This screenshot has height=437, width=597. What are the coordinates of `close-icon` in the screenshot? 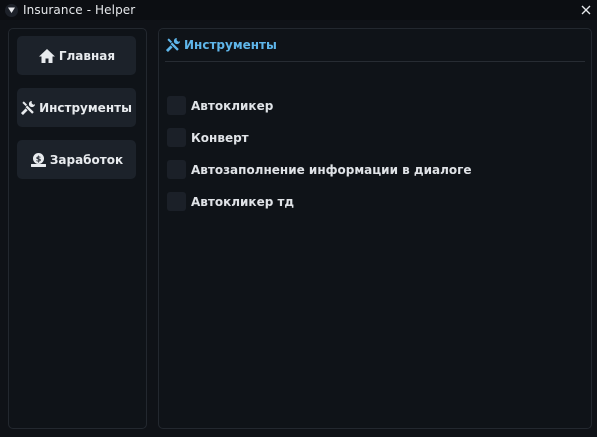 It's located at (586, 9).